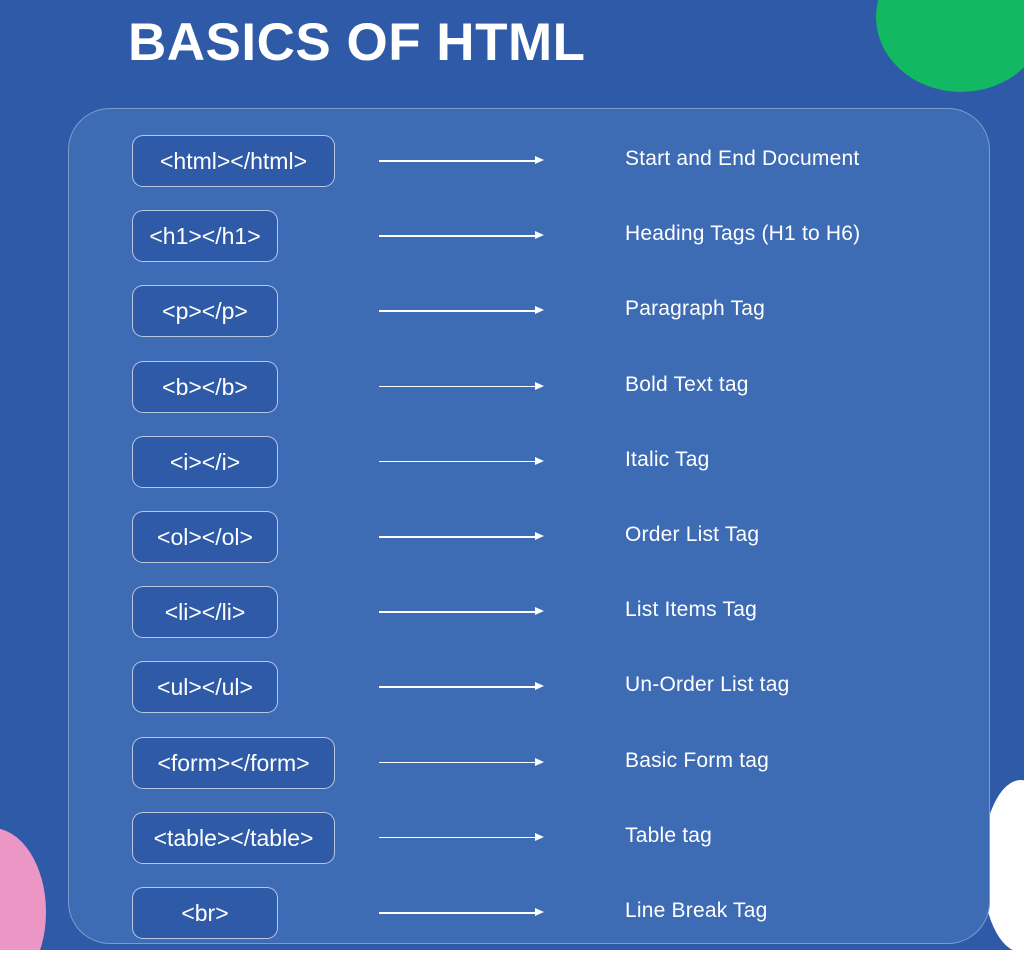  Describe the element at coordinates (205, 461) in the screenshot. I see `code-tag-box: <i></i>` at that location.